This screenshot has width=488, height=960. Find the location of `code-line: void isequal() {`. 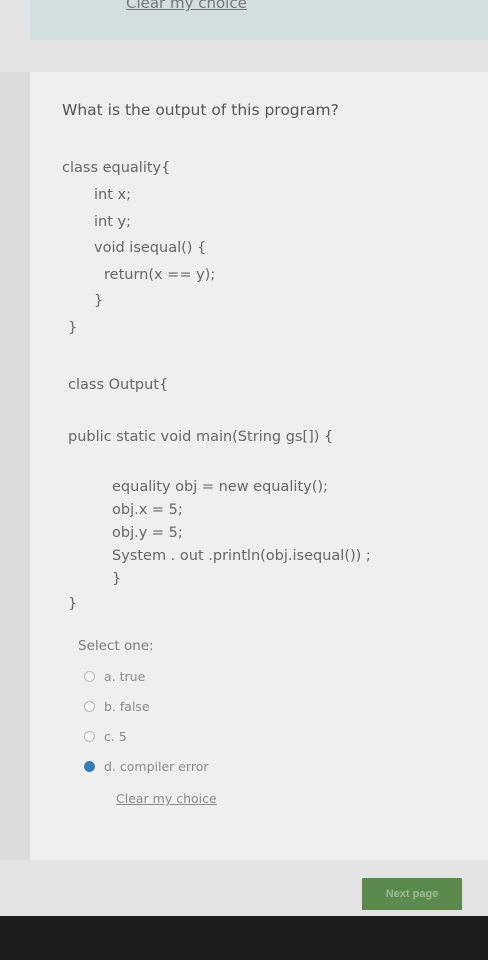

code-line: void isequal() { is located at coordinates (150, 248).